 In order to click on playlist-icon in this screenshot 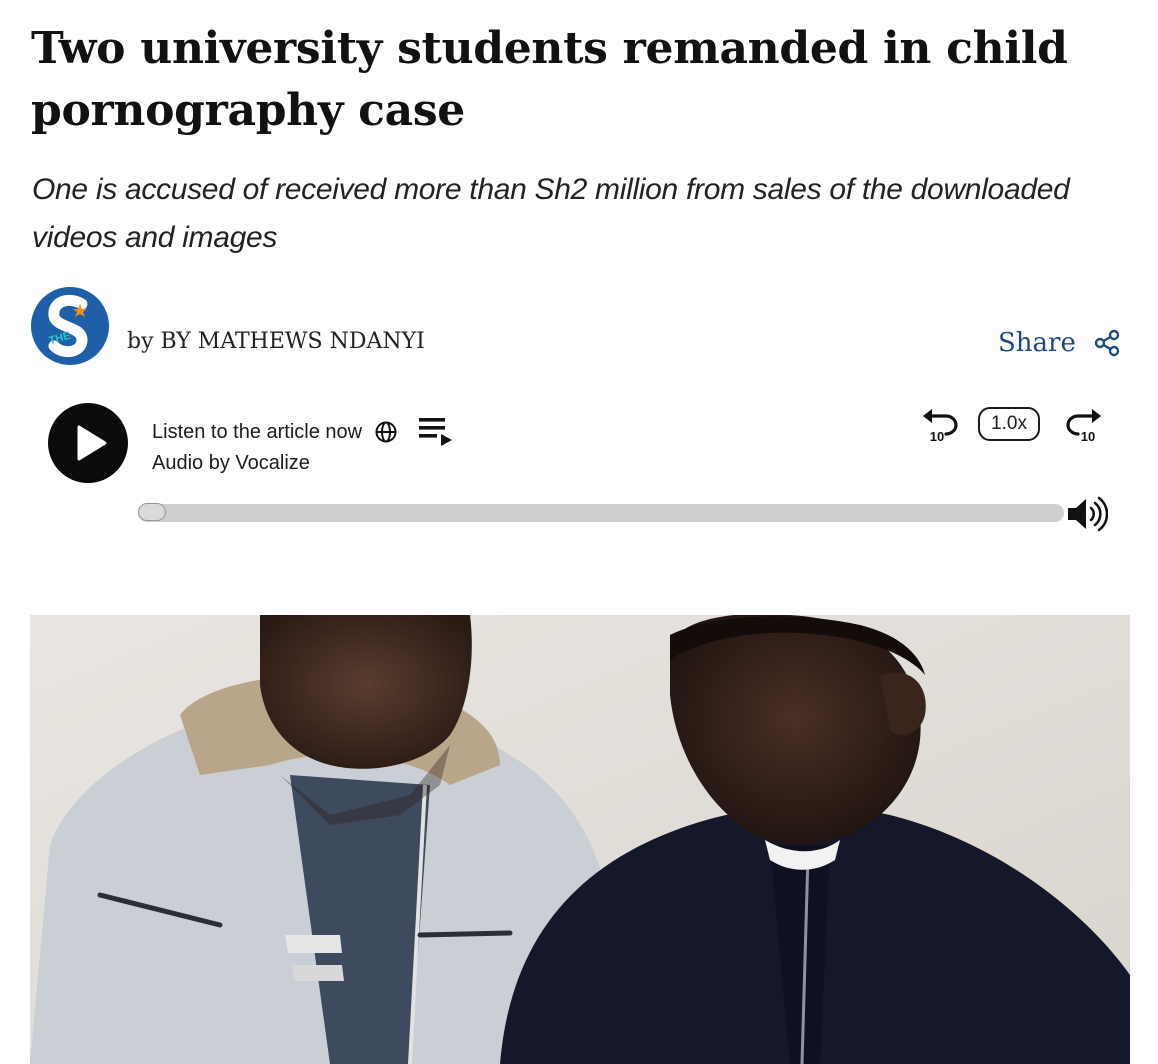, I will do `click(437, 432)`.